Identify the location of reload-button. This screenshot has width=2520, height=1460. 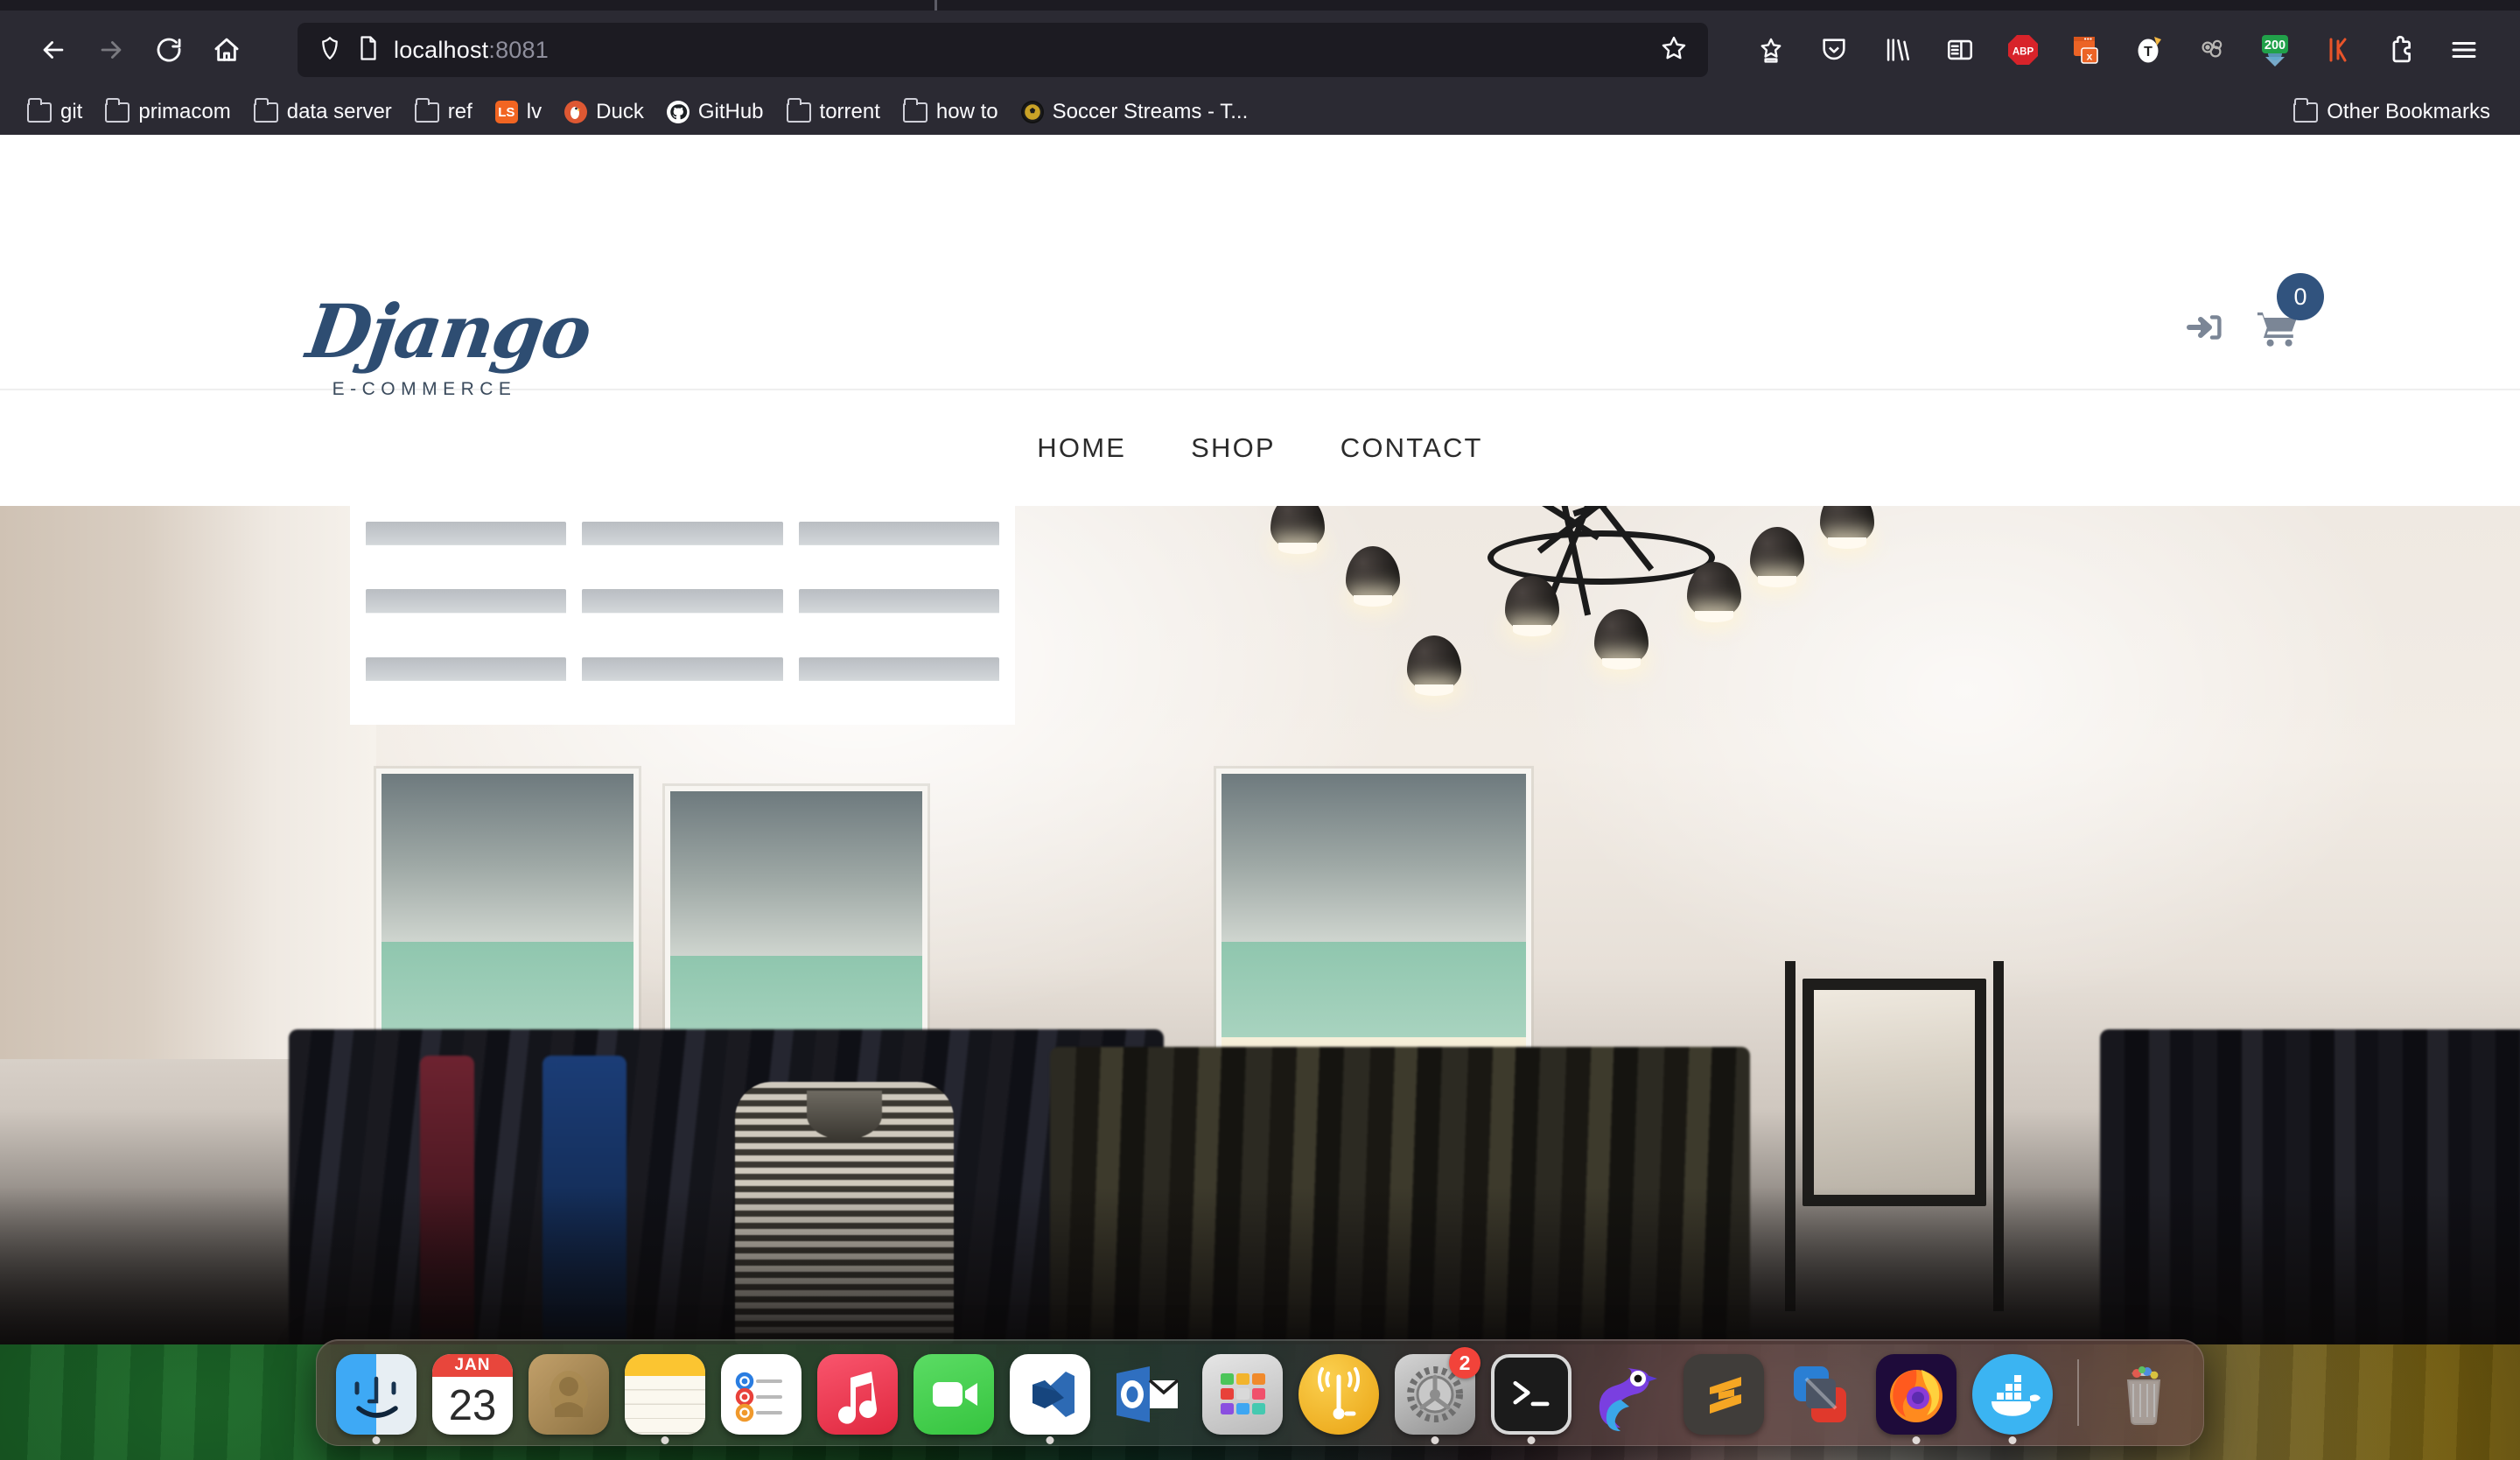
(169, 50).